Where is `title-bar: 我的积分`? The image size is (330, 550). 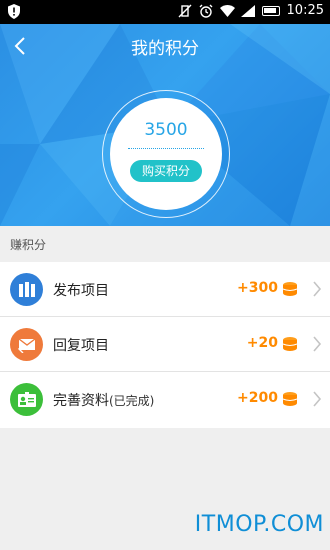 title-bar: 我的积分 is located at coordinates (165, 46).